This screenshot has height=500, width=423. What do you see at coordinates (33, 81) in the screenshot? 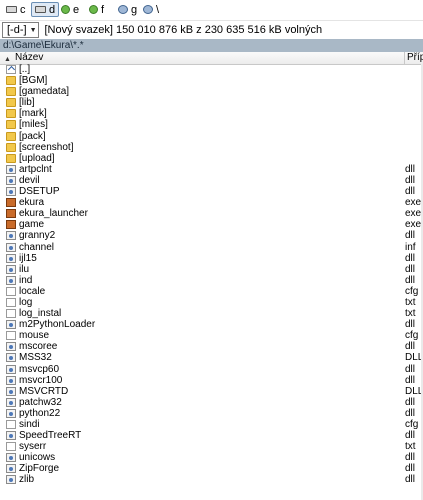
I see `file-name: [BGM]` at bounding box center [33, 81].